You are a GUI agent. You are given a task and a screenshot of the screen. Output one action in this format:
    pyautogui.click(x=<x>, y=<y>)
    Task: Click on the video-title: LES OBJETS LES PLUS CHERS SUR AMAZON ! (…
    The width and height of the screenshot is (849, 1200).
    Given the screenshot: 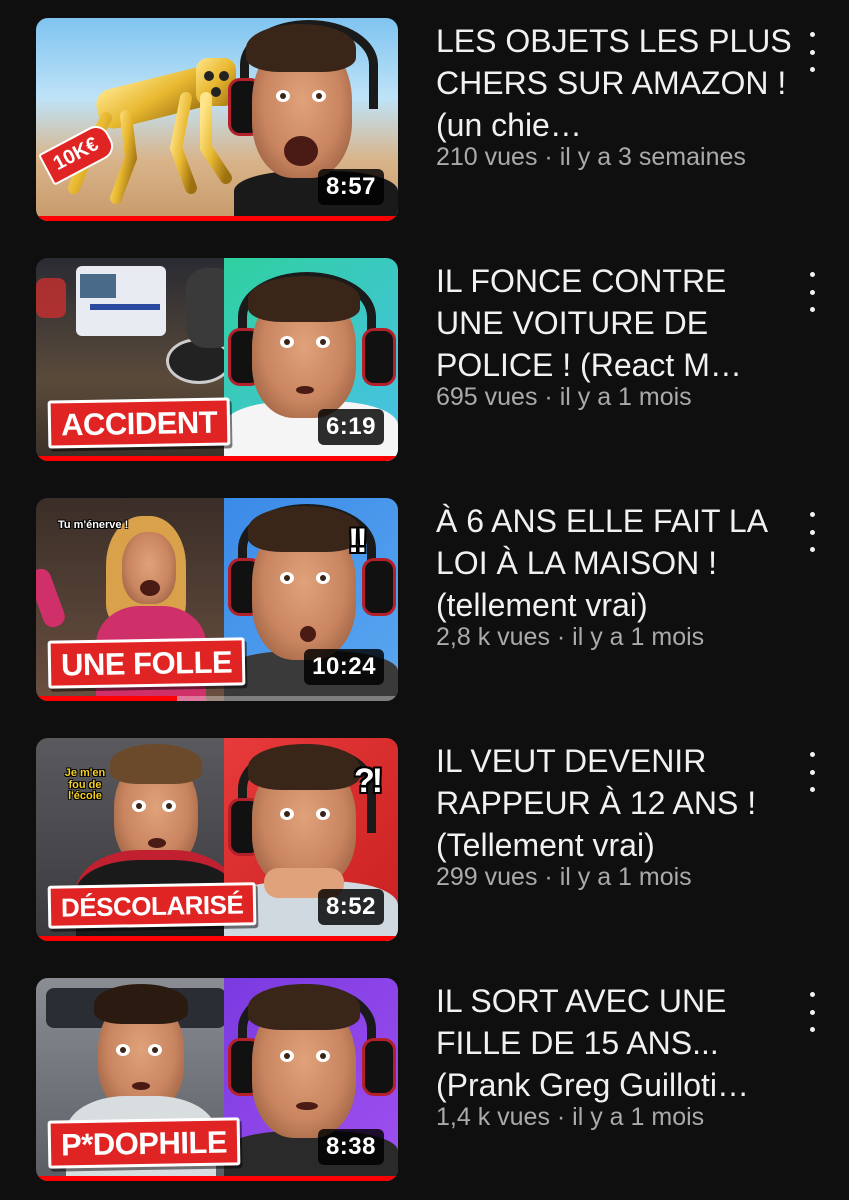 What is the action you would take?
    pyautogui.click(x=616, y=83)
    